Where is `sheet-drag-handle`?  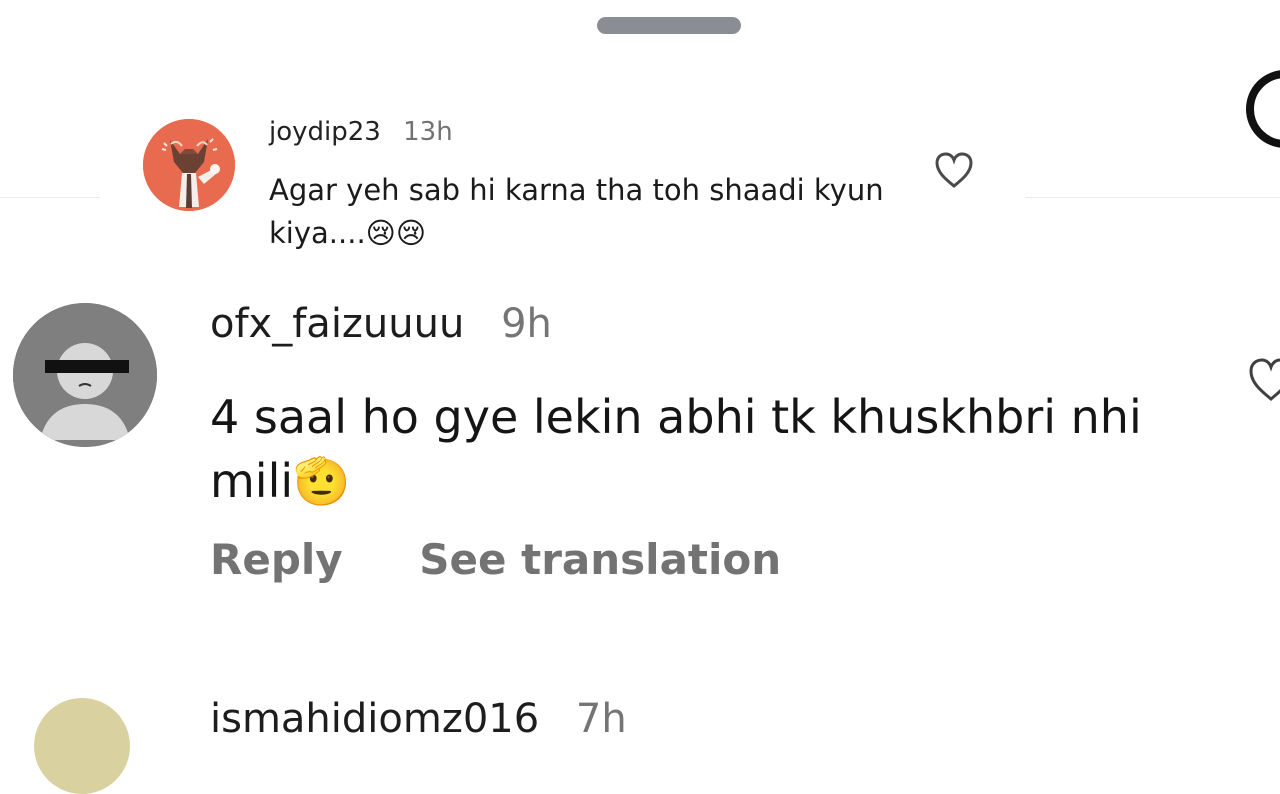 sheet-drag-handle is located at coordinates (669, 25).